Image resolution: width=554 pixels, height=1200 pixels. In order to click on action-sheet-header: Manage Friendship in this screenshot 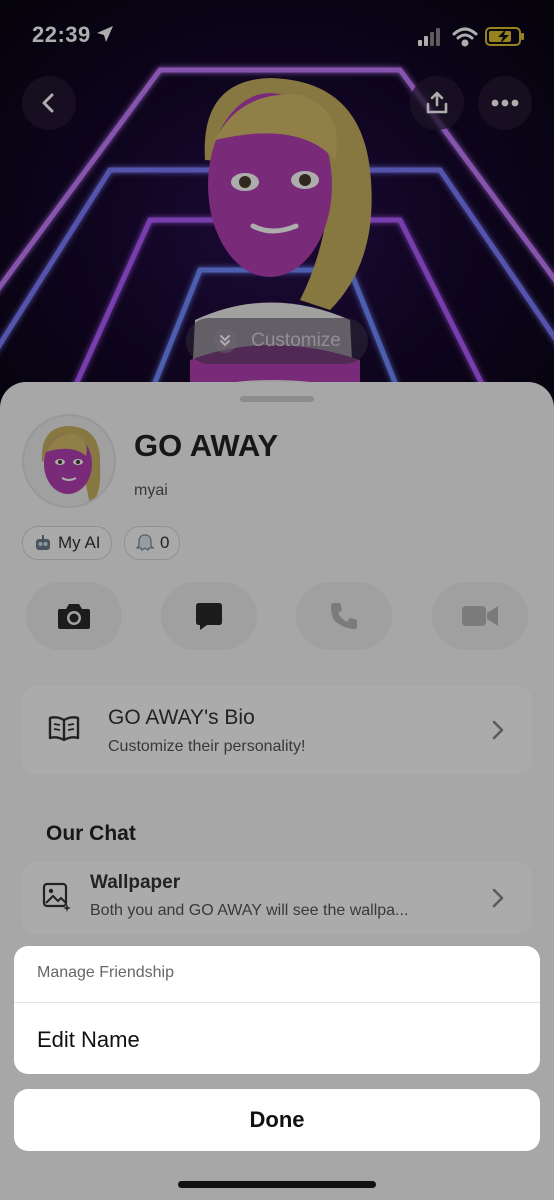, I will do `click(105, 972)`.